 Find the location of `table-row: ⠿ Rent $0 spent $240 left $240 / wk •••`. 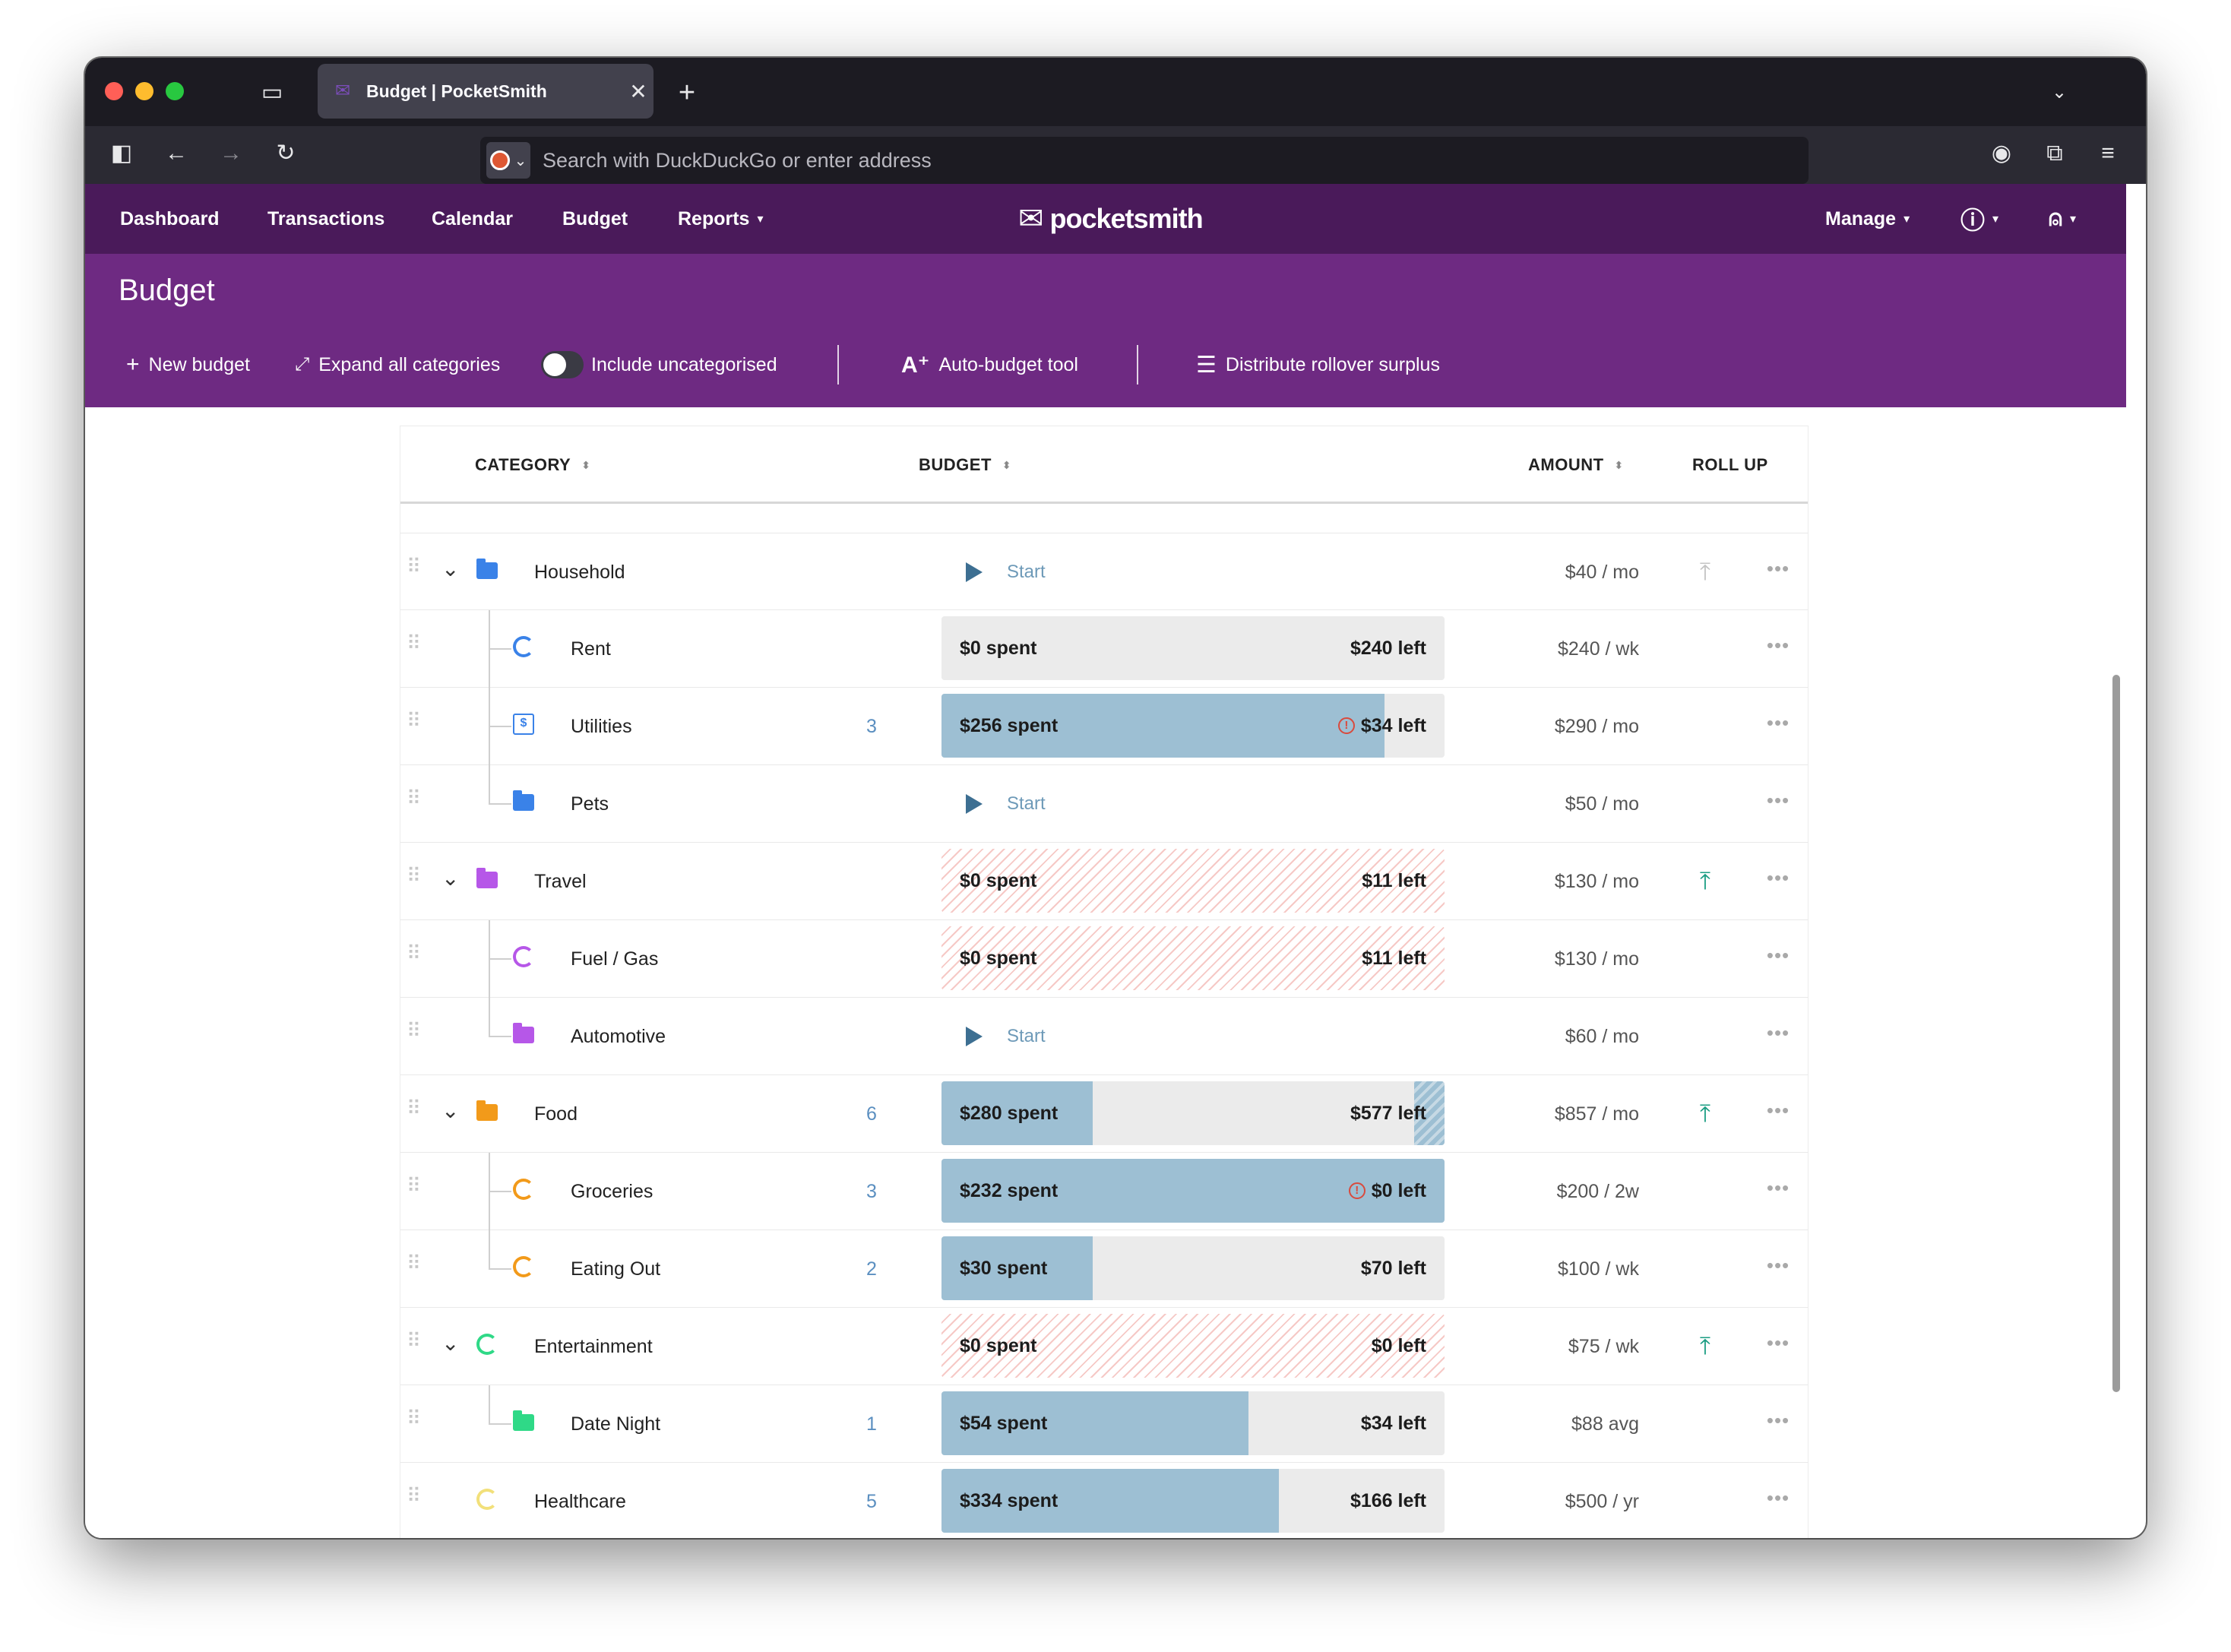

table-row: ⠿ Rent $0 spent $240 left $240 / wk ••• is located at coordinates (1104, 649).